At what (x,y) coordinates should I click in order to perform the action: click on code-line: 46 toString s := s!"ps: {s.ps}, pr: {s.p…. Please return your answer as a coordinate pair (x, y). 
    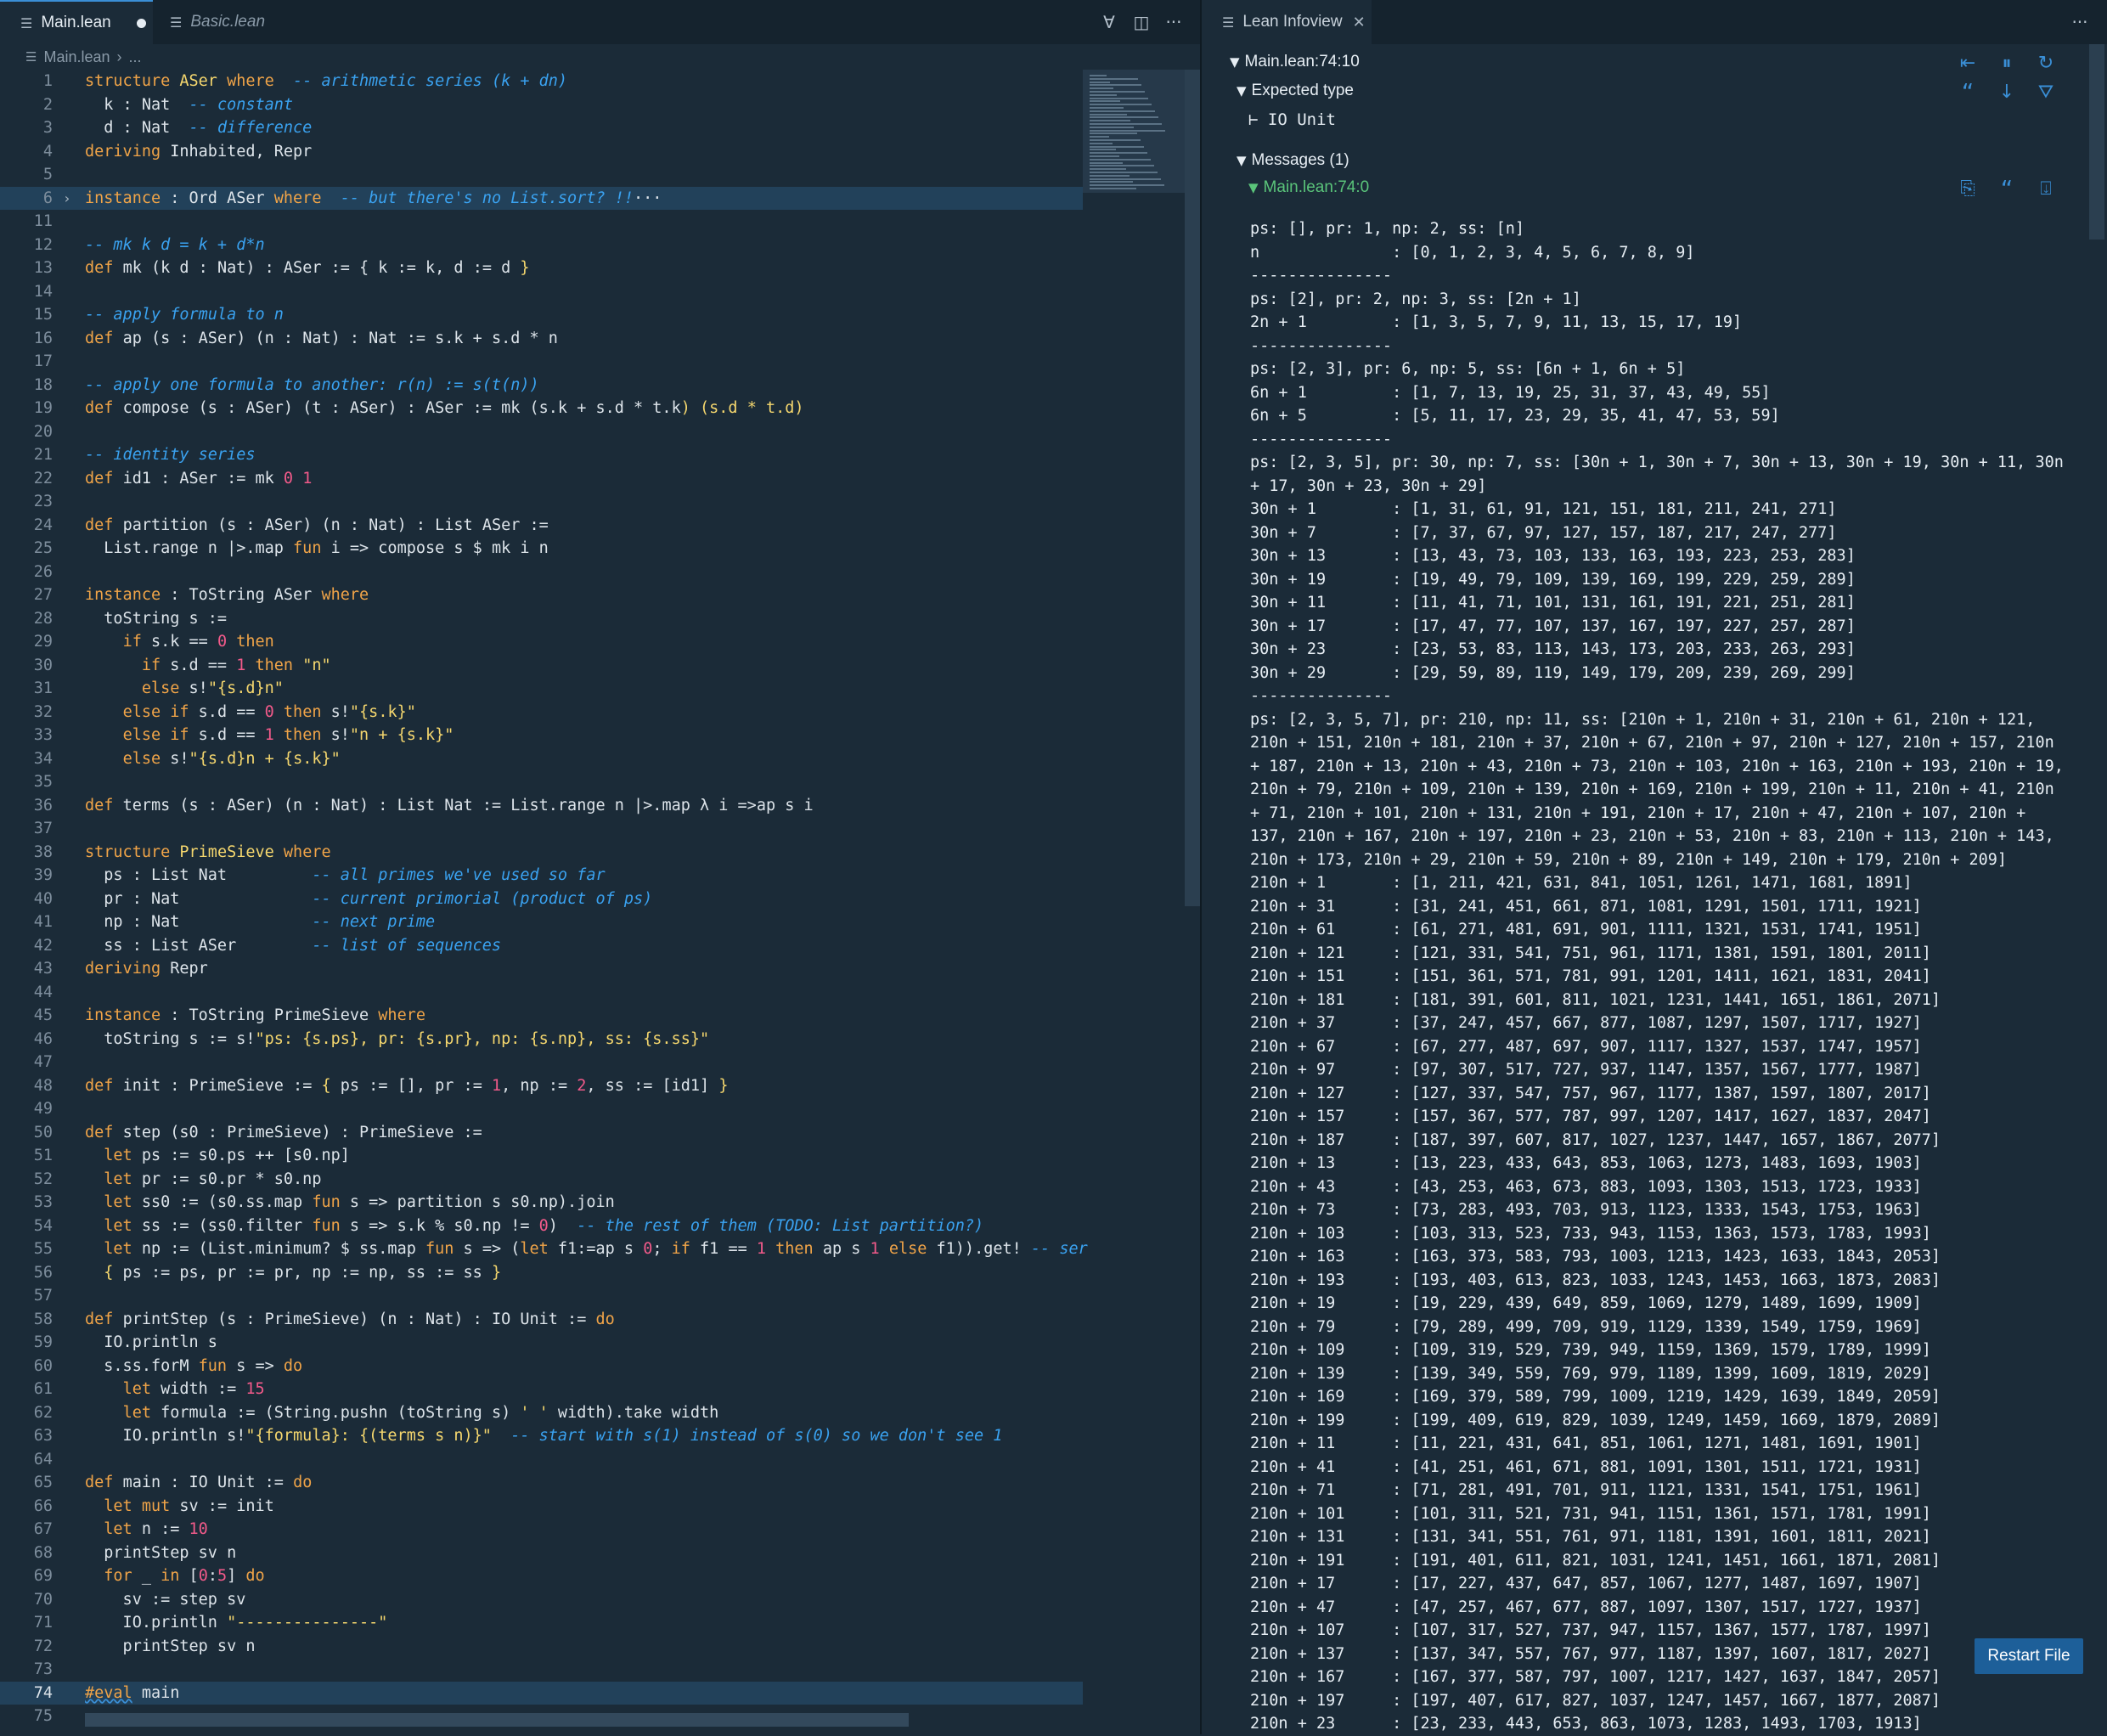
    Looking at the image, I should click on (541, 1039).